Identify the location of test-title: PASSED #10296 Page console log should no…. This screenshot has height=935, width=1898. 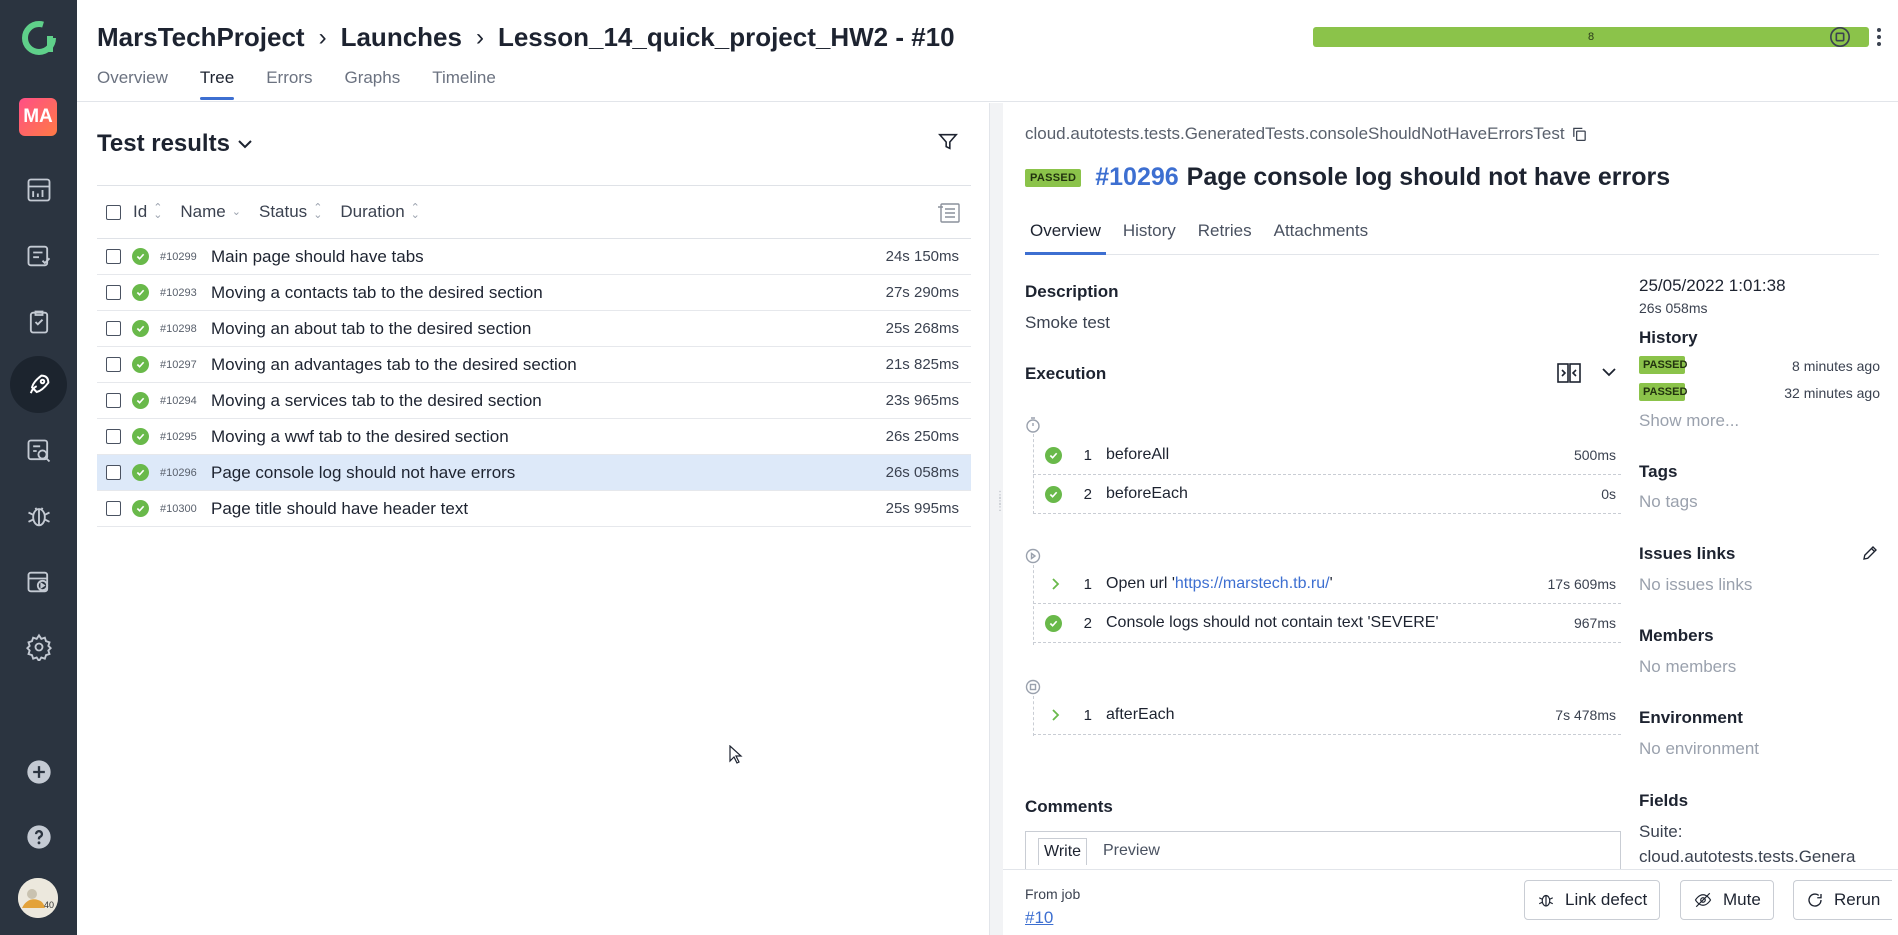
(1347, 177).